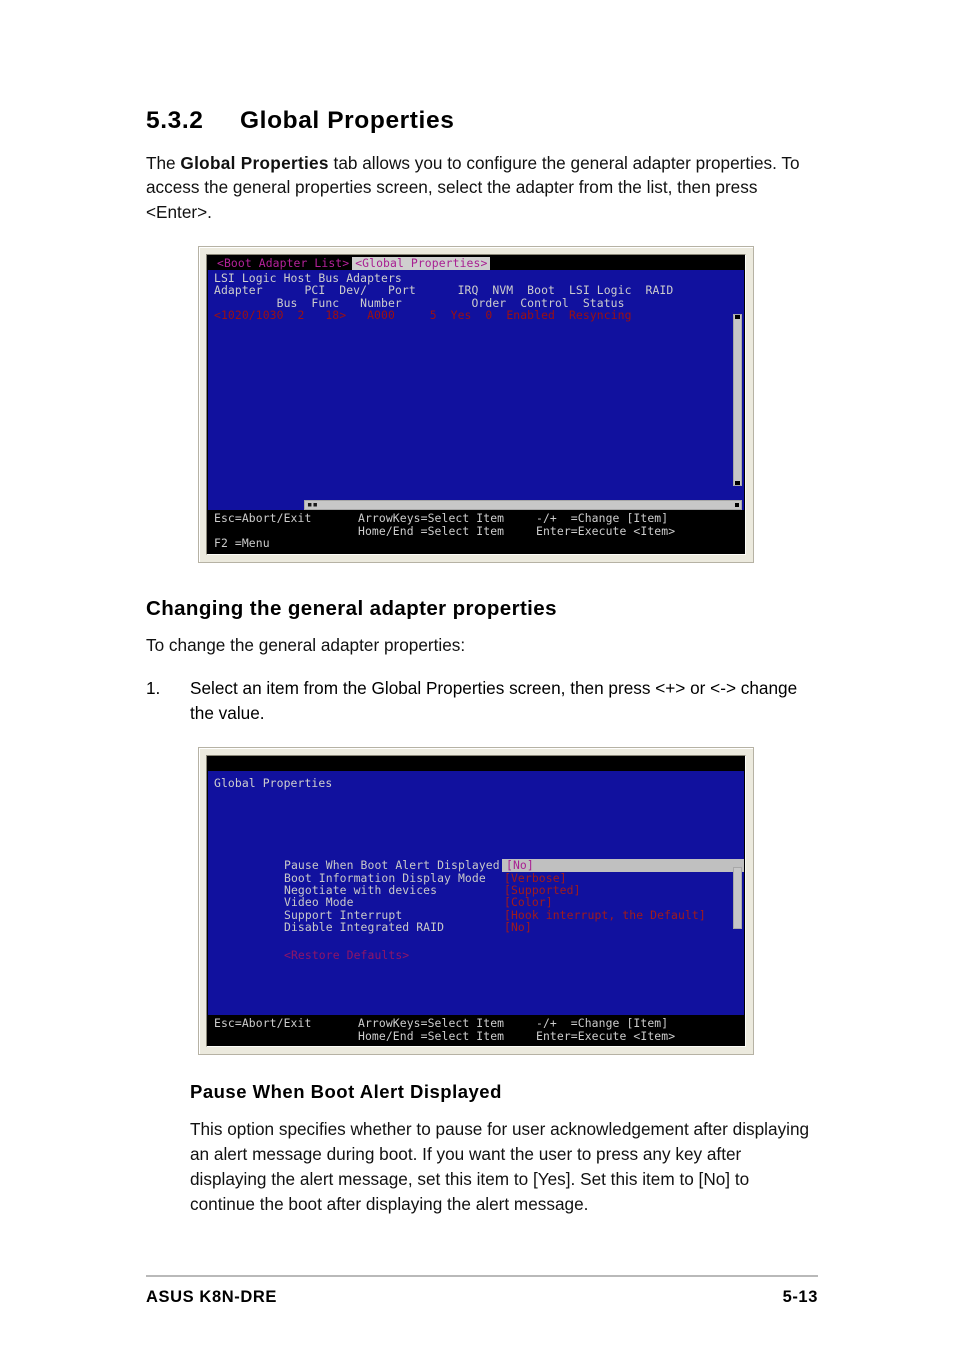  Describe the element at coordinates (364, 927) in the screenshot. I see `setting-label: Disable Integrated RAID` at that location.